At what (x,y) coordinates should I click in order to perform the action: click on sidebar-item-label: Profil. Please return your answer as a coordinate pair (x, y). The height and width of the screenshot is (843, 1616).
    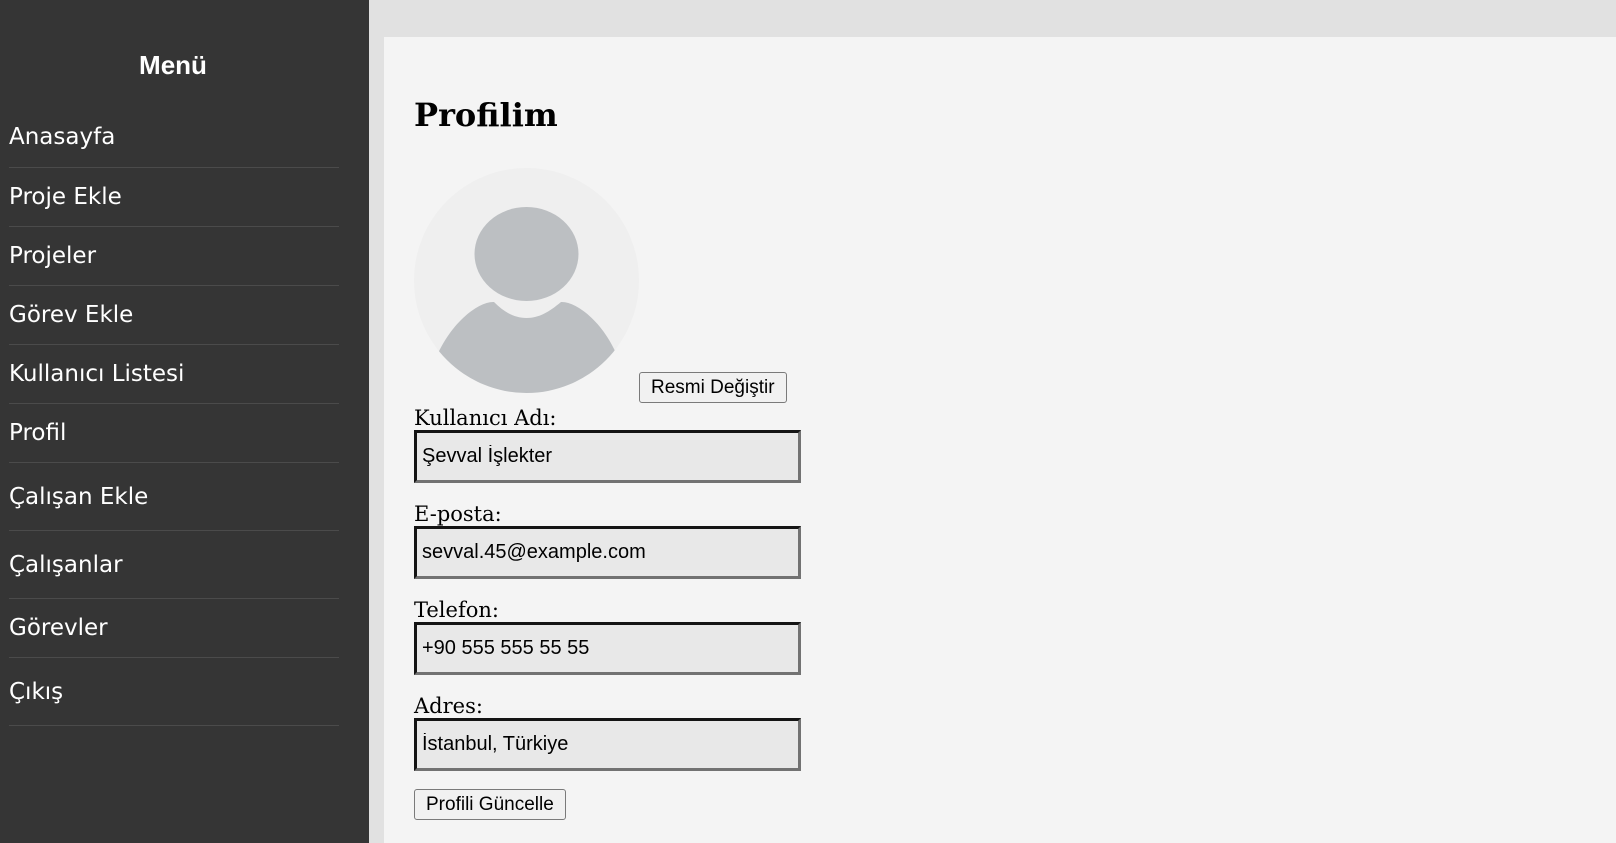
    Looking at the image, I should click on (38, 433).